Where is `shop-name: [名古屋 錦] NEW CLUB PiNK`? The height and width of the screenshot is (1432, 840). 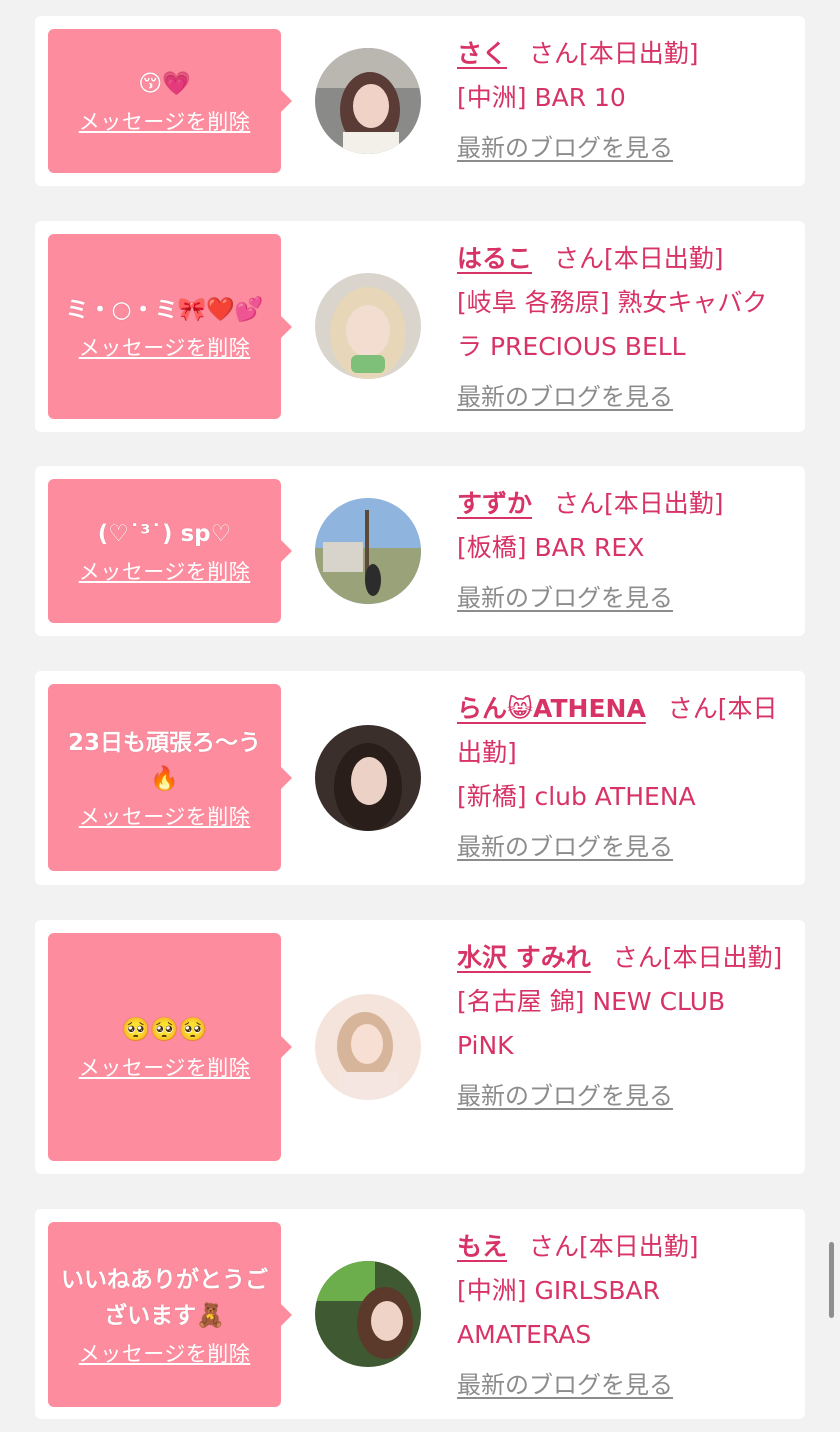 shop-name: [名古屋 錦] NEW CLUB PiNK is located at coordinates (591, 1023).